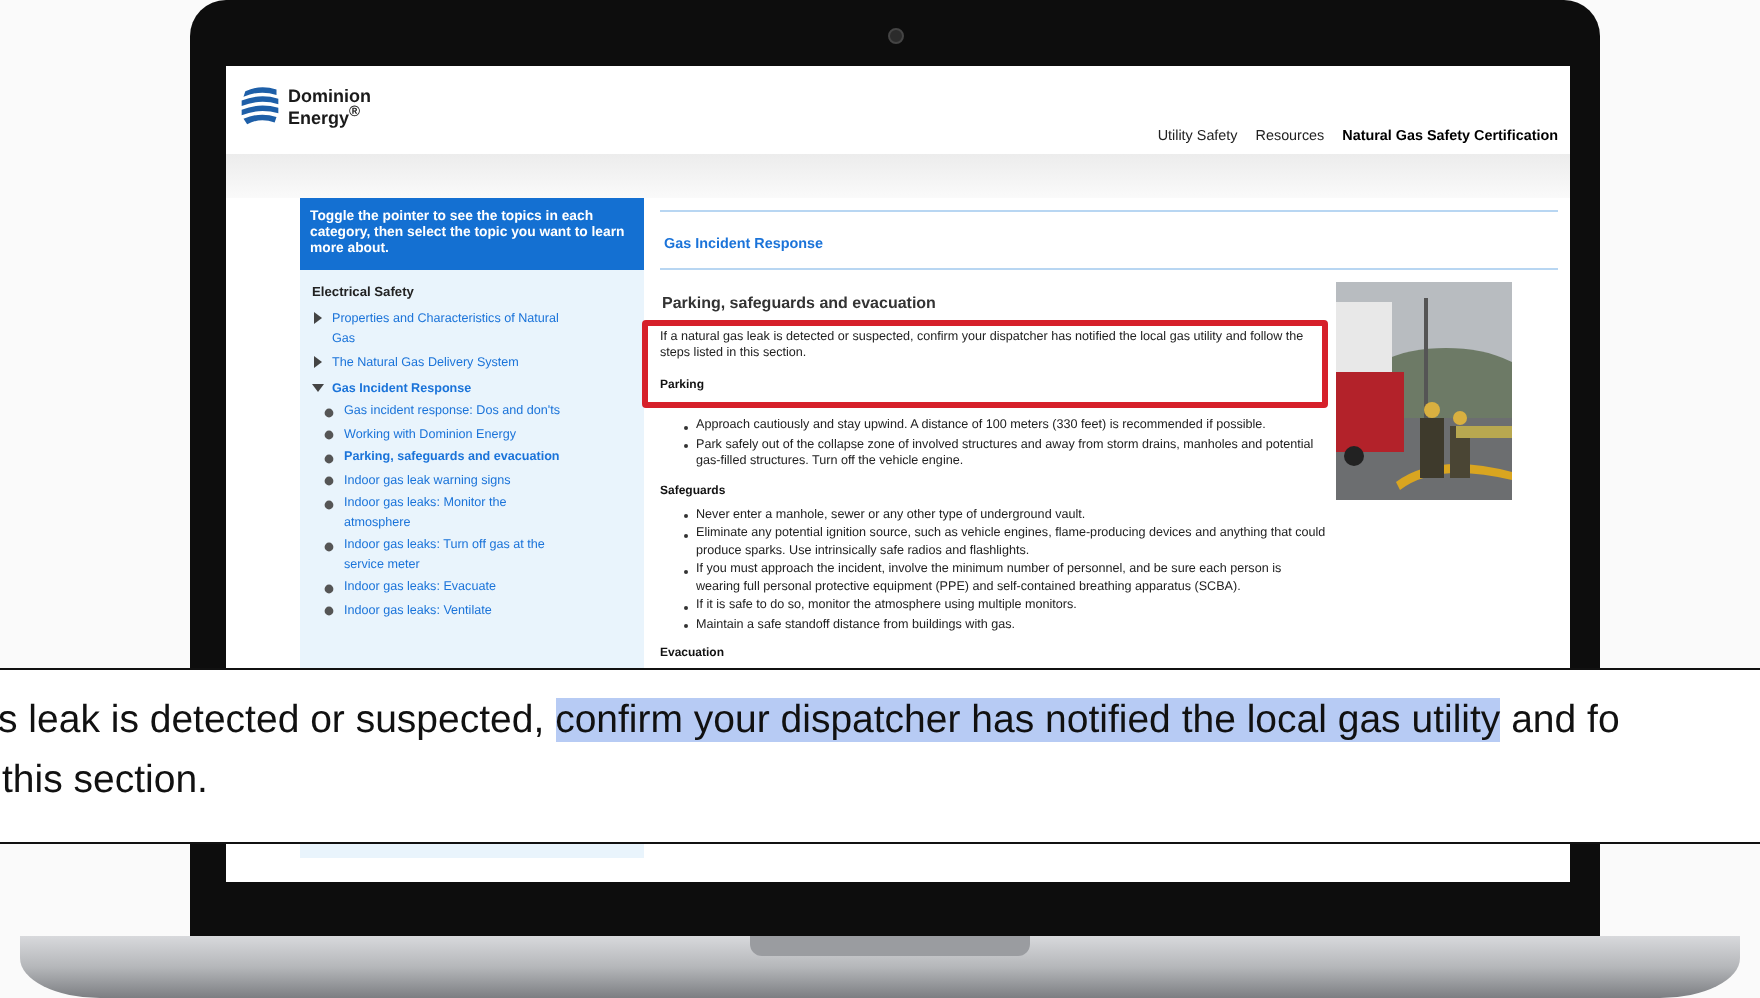  Describe the element at coordinates (800, 303) in the screenshot. I see `page-heading: Parking, safeguards and evacuation` at that location.